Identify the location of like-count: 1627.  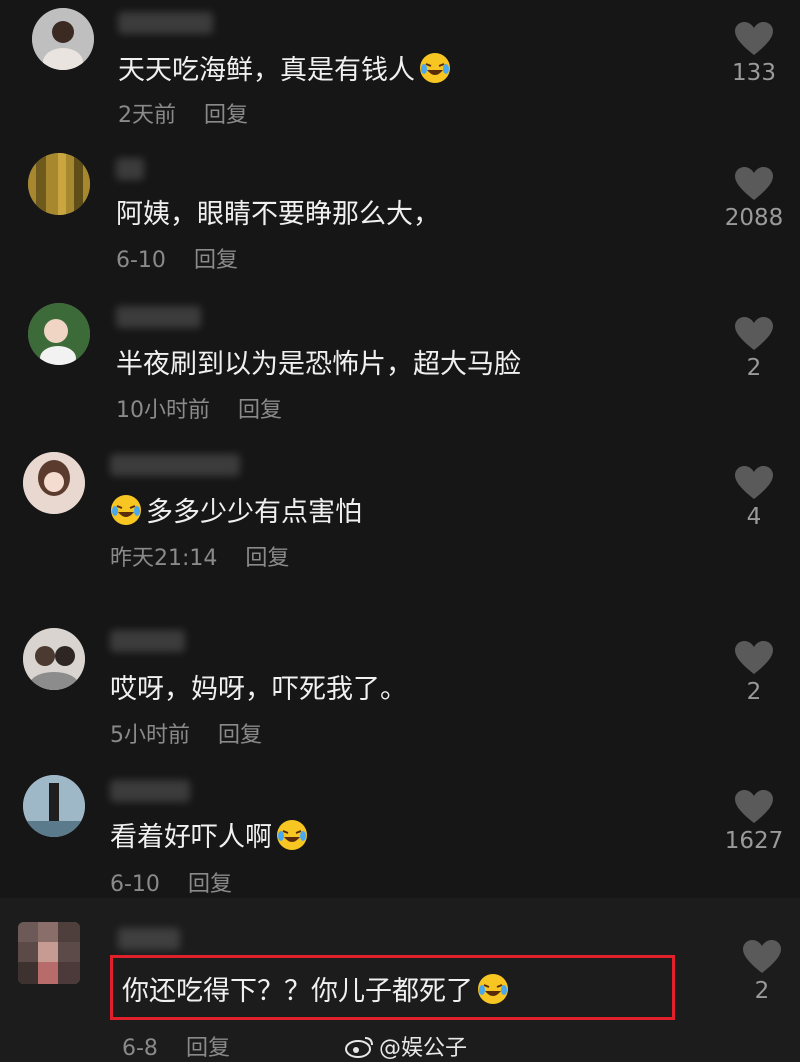
(754, 841).